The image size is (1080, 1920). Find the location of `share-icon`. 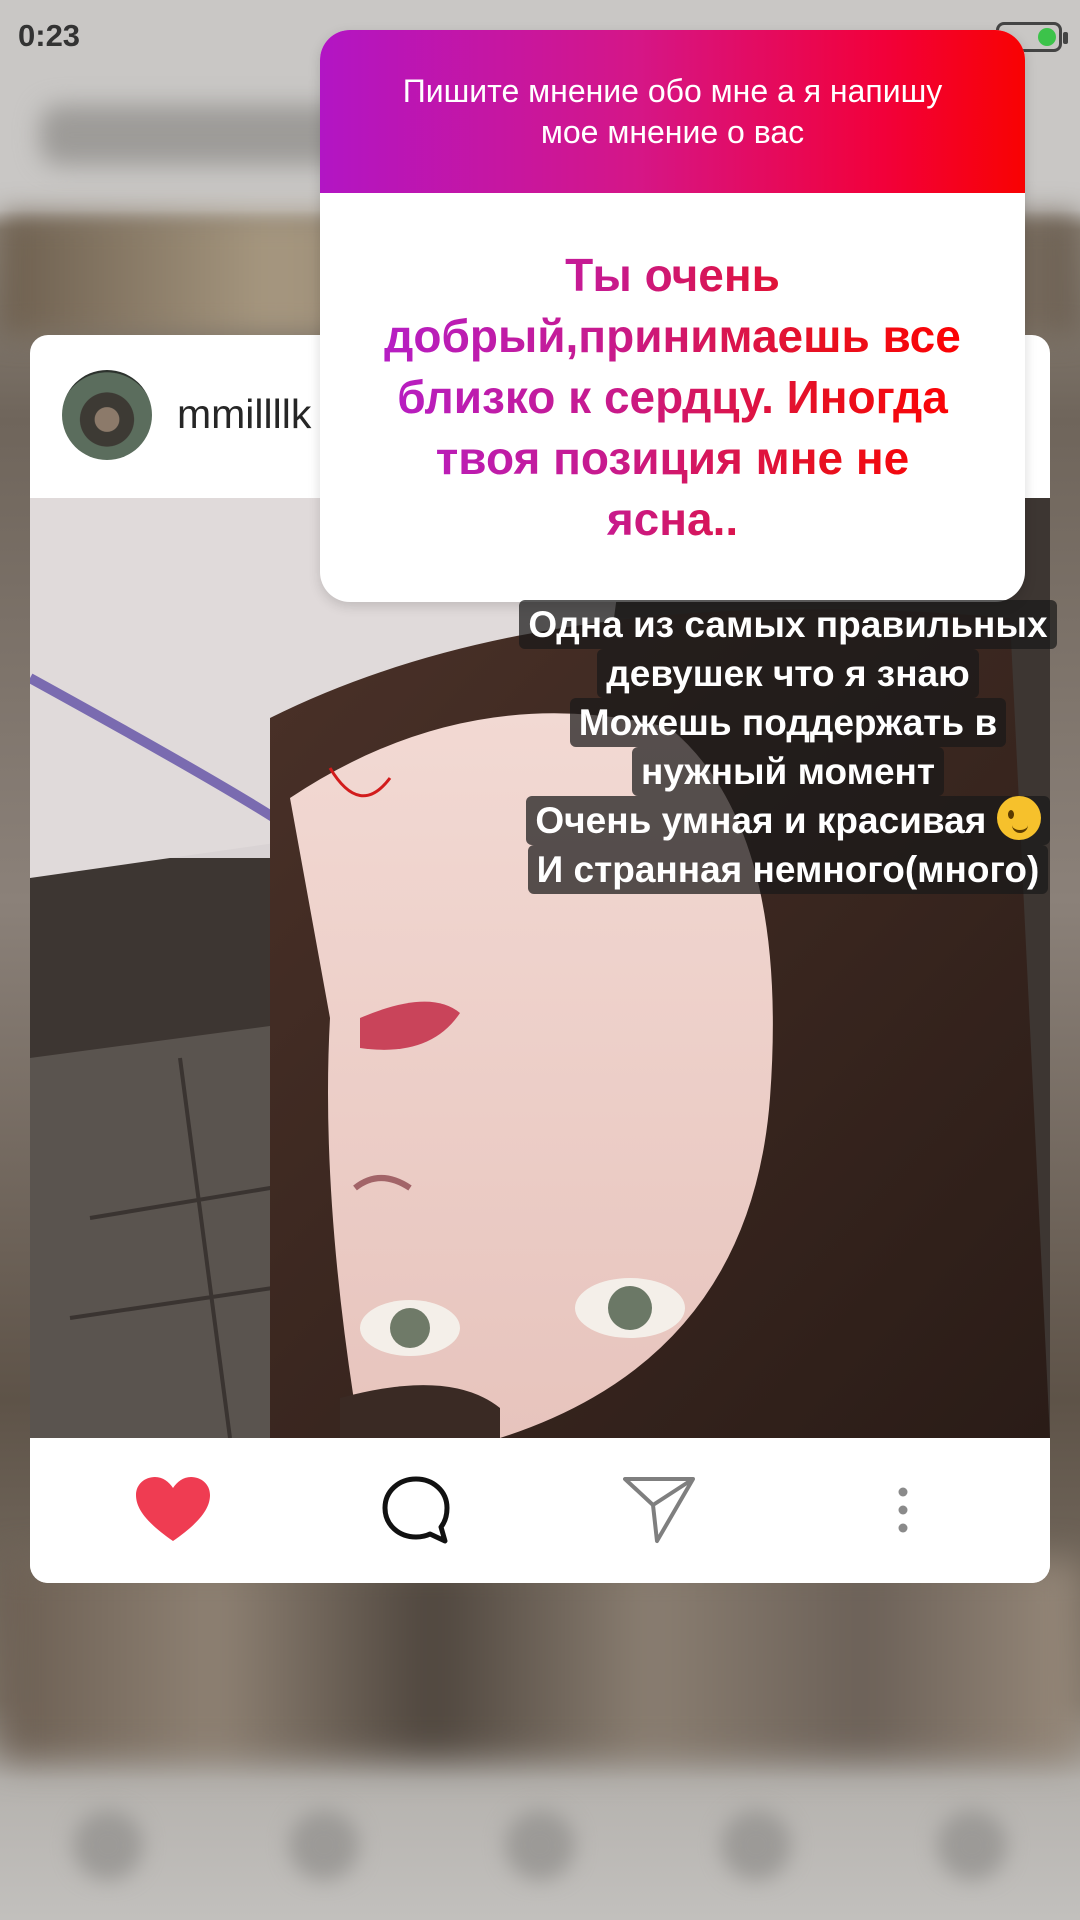

share-icon is located at coordinates (659, 1510).